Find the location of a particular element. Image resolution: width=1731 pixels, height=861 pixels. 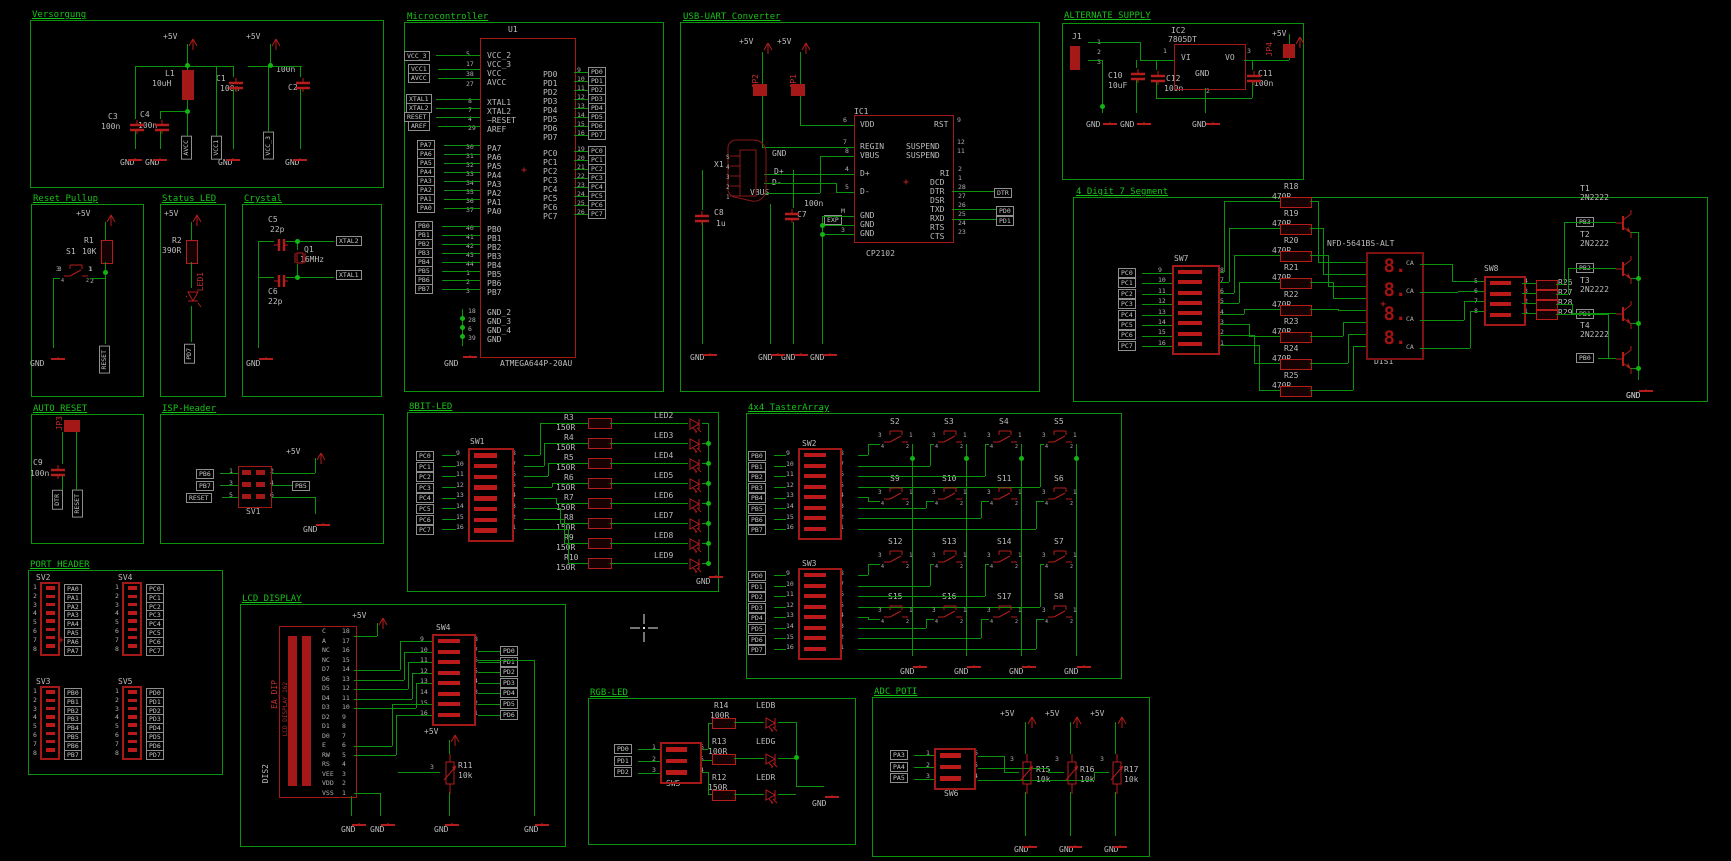

net-tag-reset: RESET is located at coordinates (104, 360).